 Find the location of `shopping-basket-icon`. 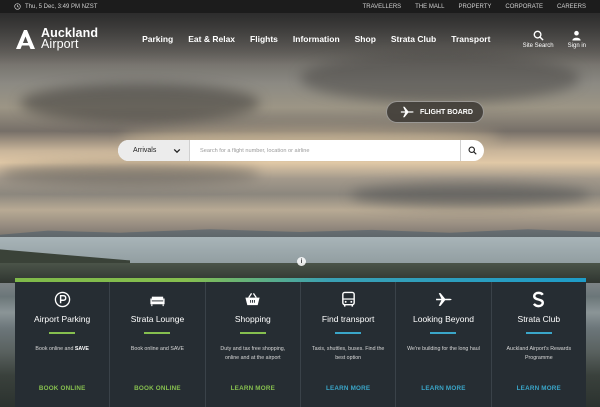

shopping-basket-icon is located at coordinates (252, 299).